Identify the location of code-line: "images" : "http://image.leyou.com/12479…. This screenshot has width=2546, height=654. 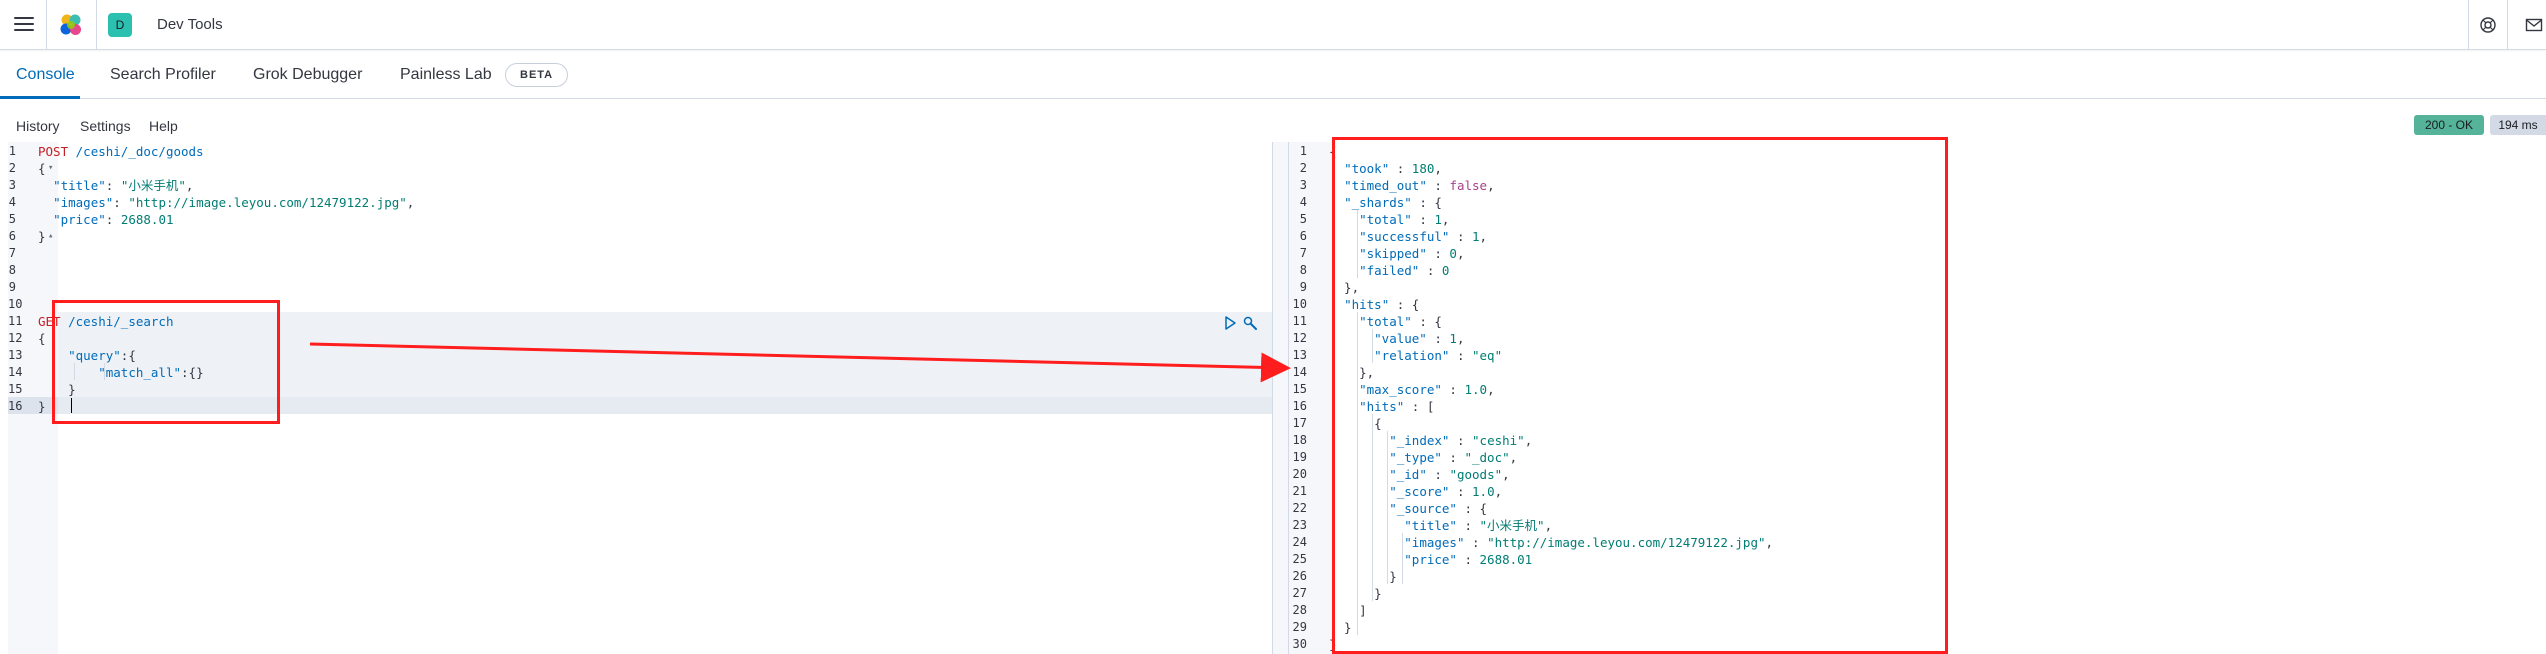
(1589, 542).